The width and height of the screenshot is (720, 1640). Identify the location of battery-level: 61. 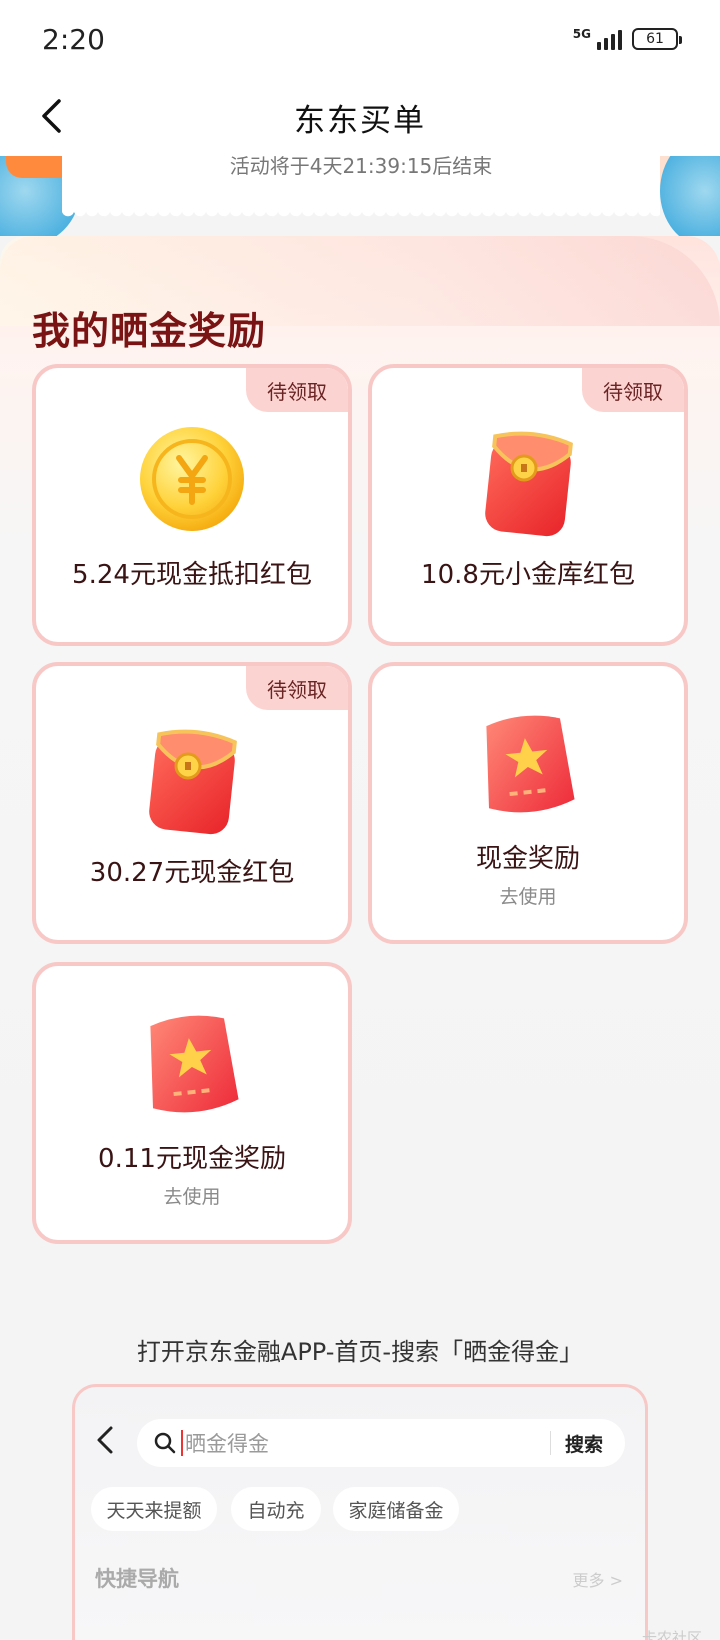
(655, 39).